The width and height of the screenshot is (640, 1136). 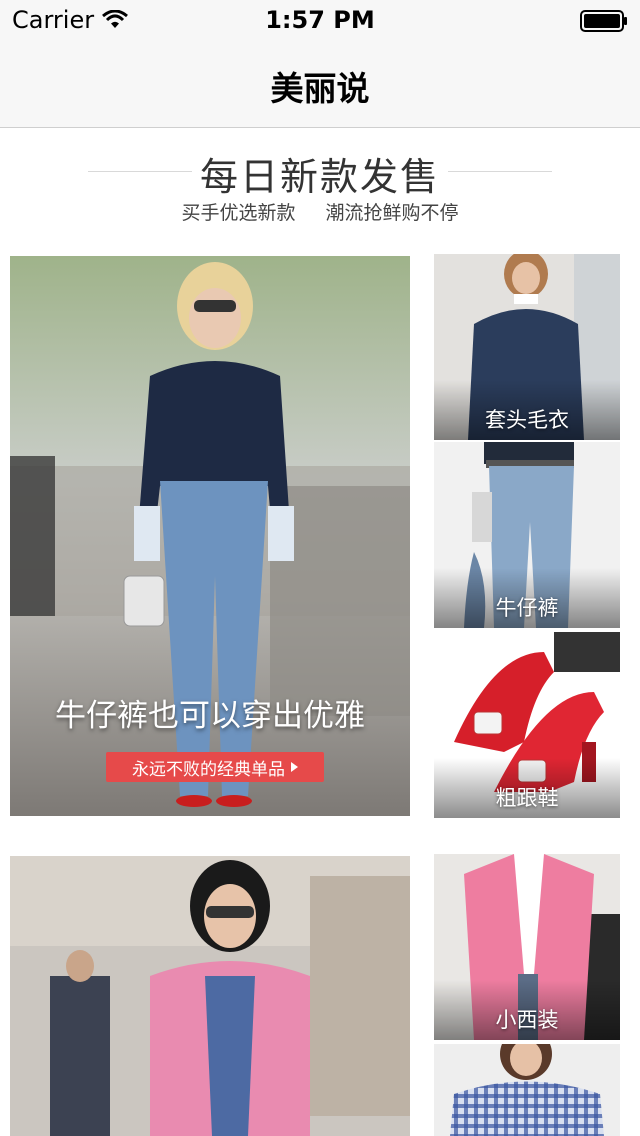 I want to click on classic-item-button: 永远不败的经典单品, so click(x=215, y=767).